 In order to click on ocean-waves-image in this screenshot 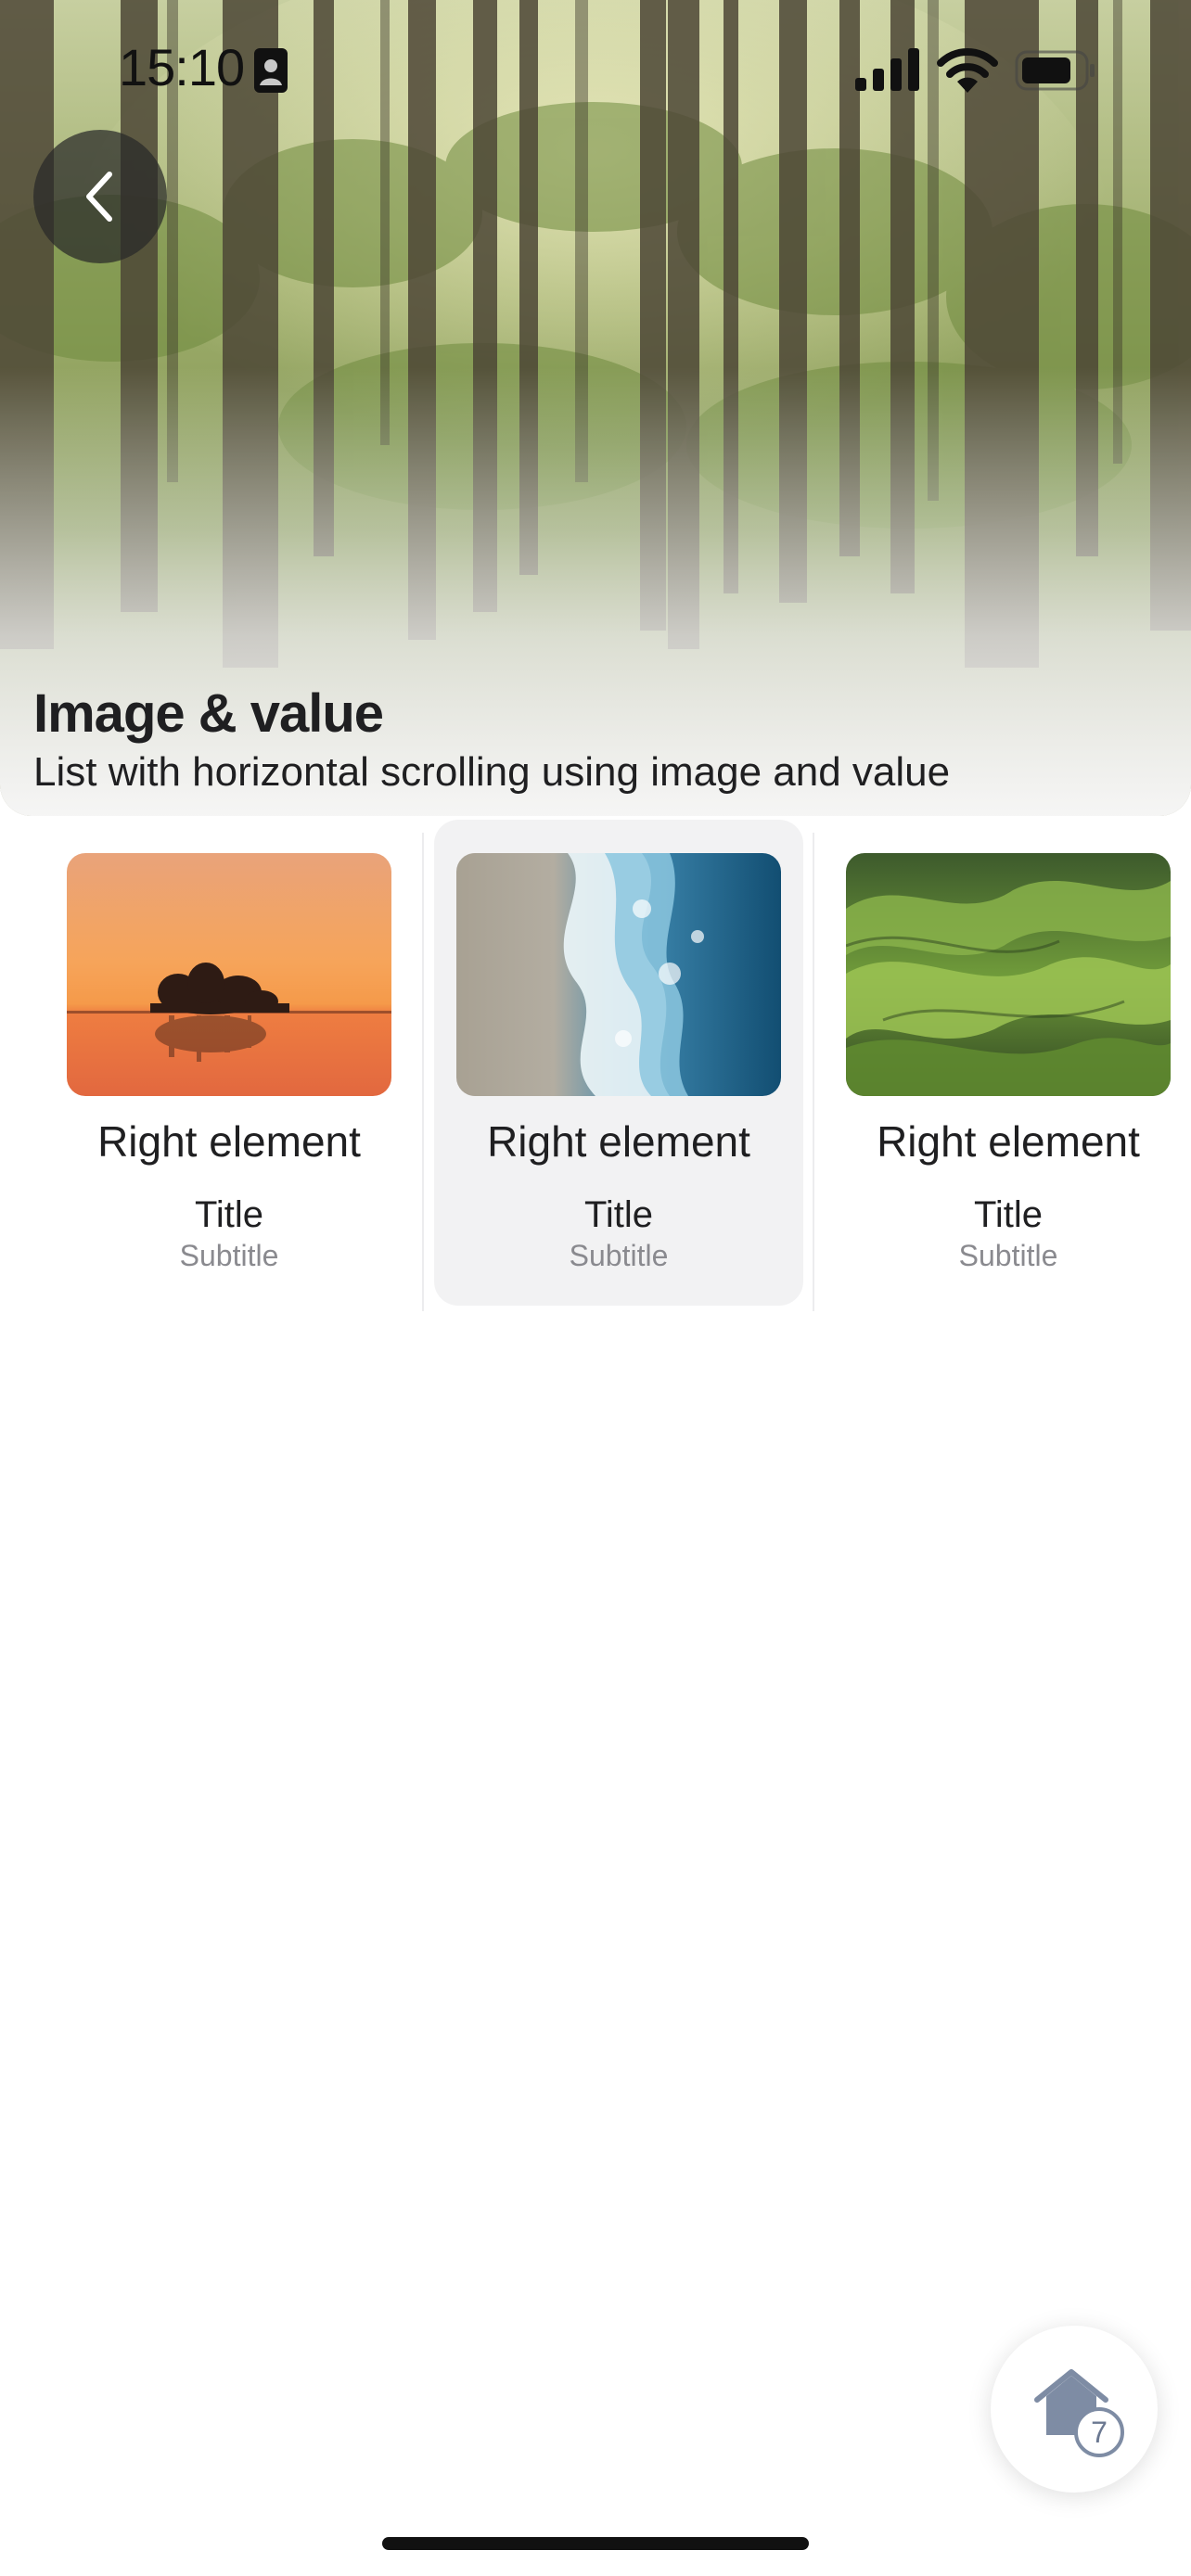, I will do `click(618, 975)`.